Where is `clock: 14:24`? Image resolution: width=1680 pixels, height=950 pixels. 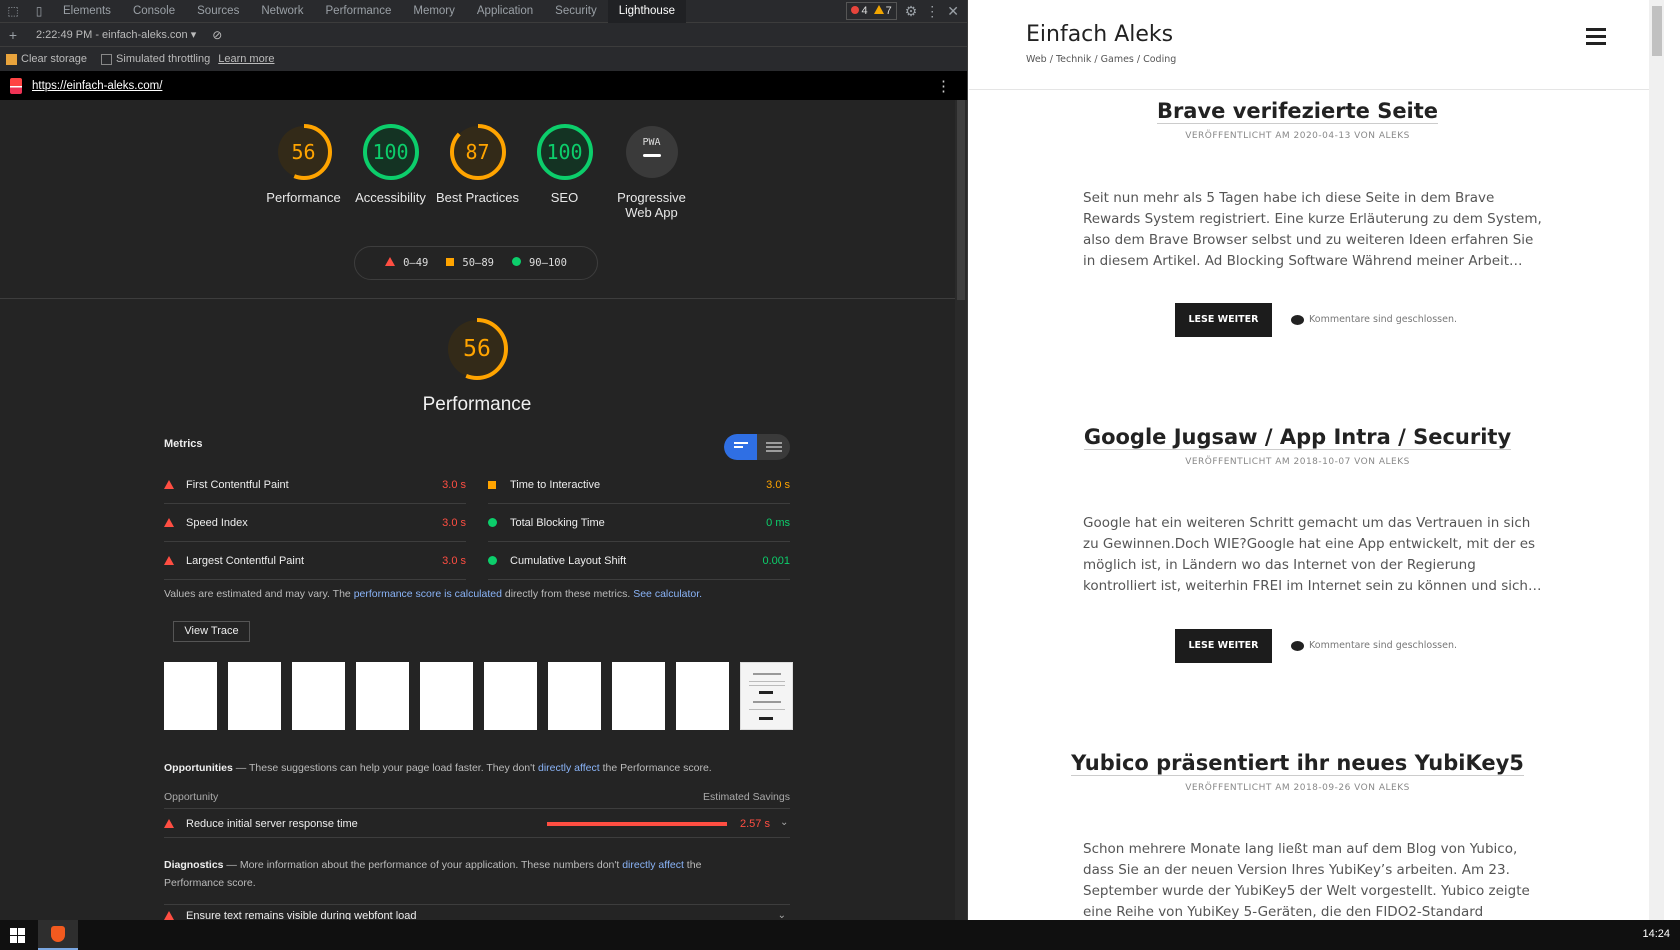 clock: 14:24 is located at coordinates (1656, 934).